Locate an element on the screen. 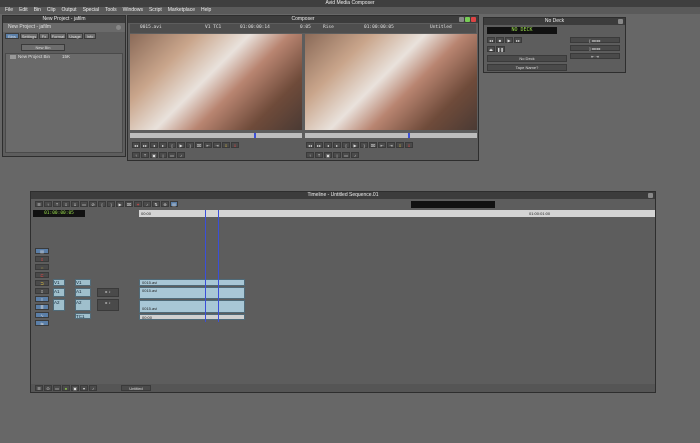 The width and height of the screenshot is (700, 443). timeline-lift-button: ↑ is located at coordinates (48, 204).